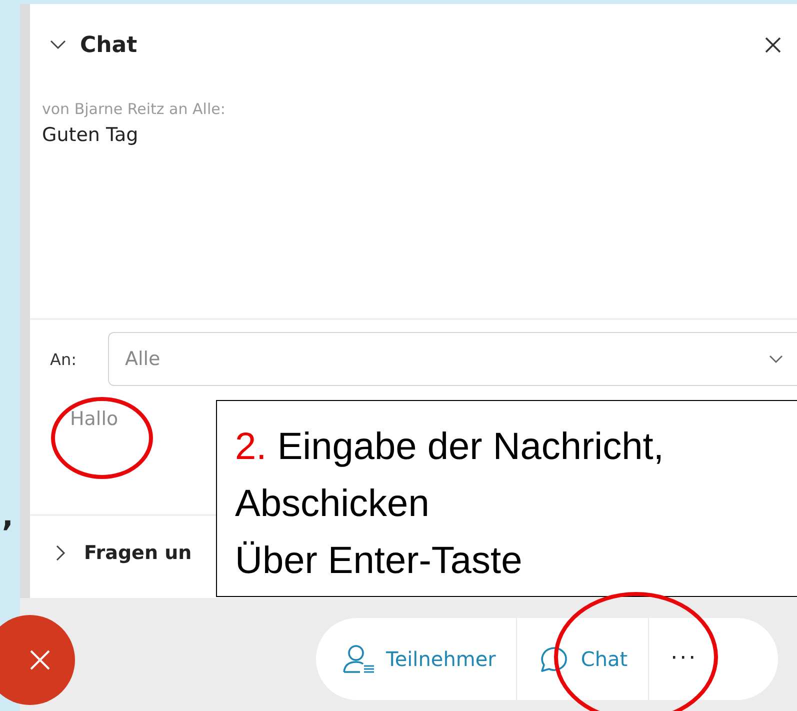 The height and width of the screenshot is (711, 797). I want to click on callout-text: 2. Eingabe der Nachricht, Abschicken Über Enter-Taste, so click(450, 504).